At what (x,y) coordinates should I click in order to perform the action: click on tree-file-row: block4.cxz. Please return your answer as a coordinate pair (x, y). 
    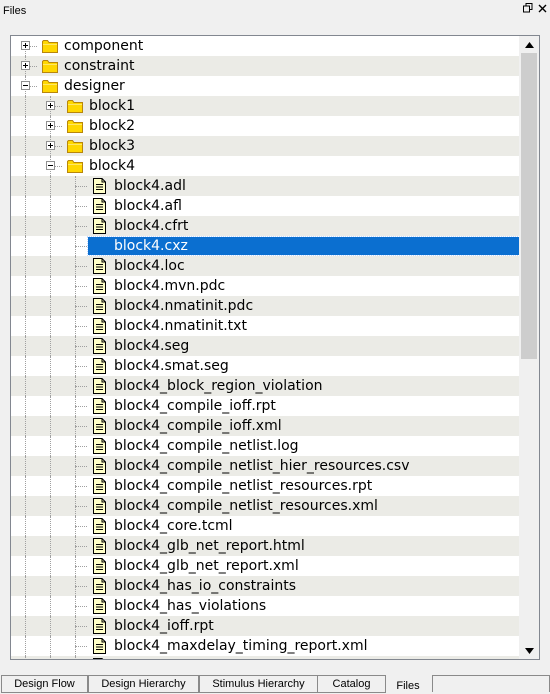
    Looking at the image, I should click on (265, 246).